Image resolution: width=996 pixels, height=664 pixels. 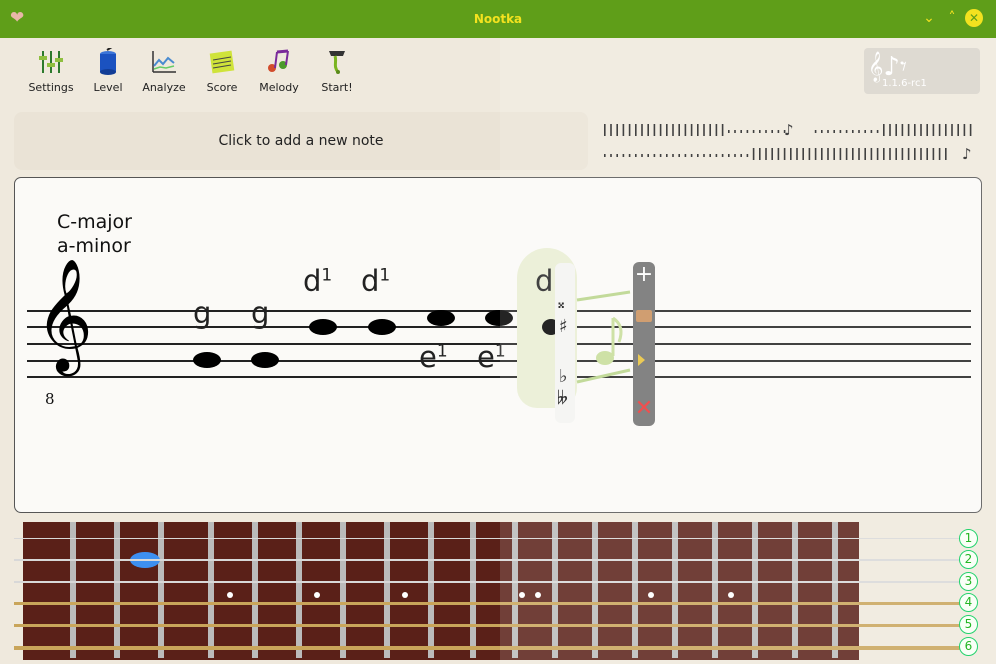 I want to click on string-number: 4, so click(x=968, y=602).